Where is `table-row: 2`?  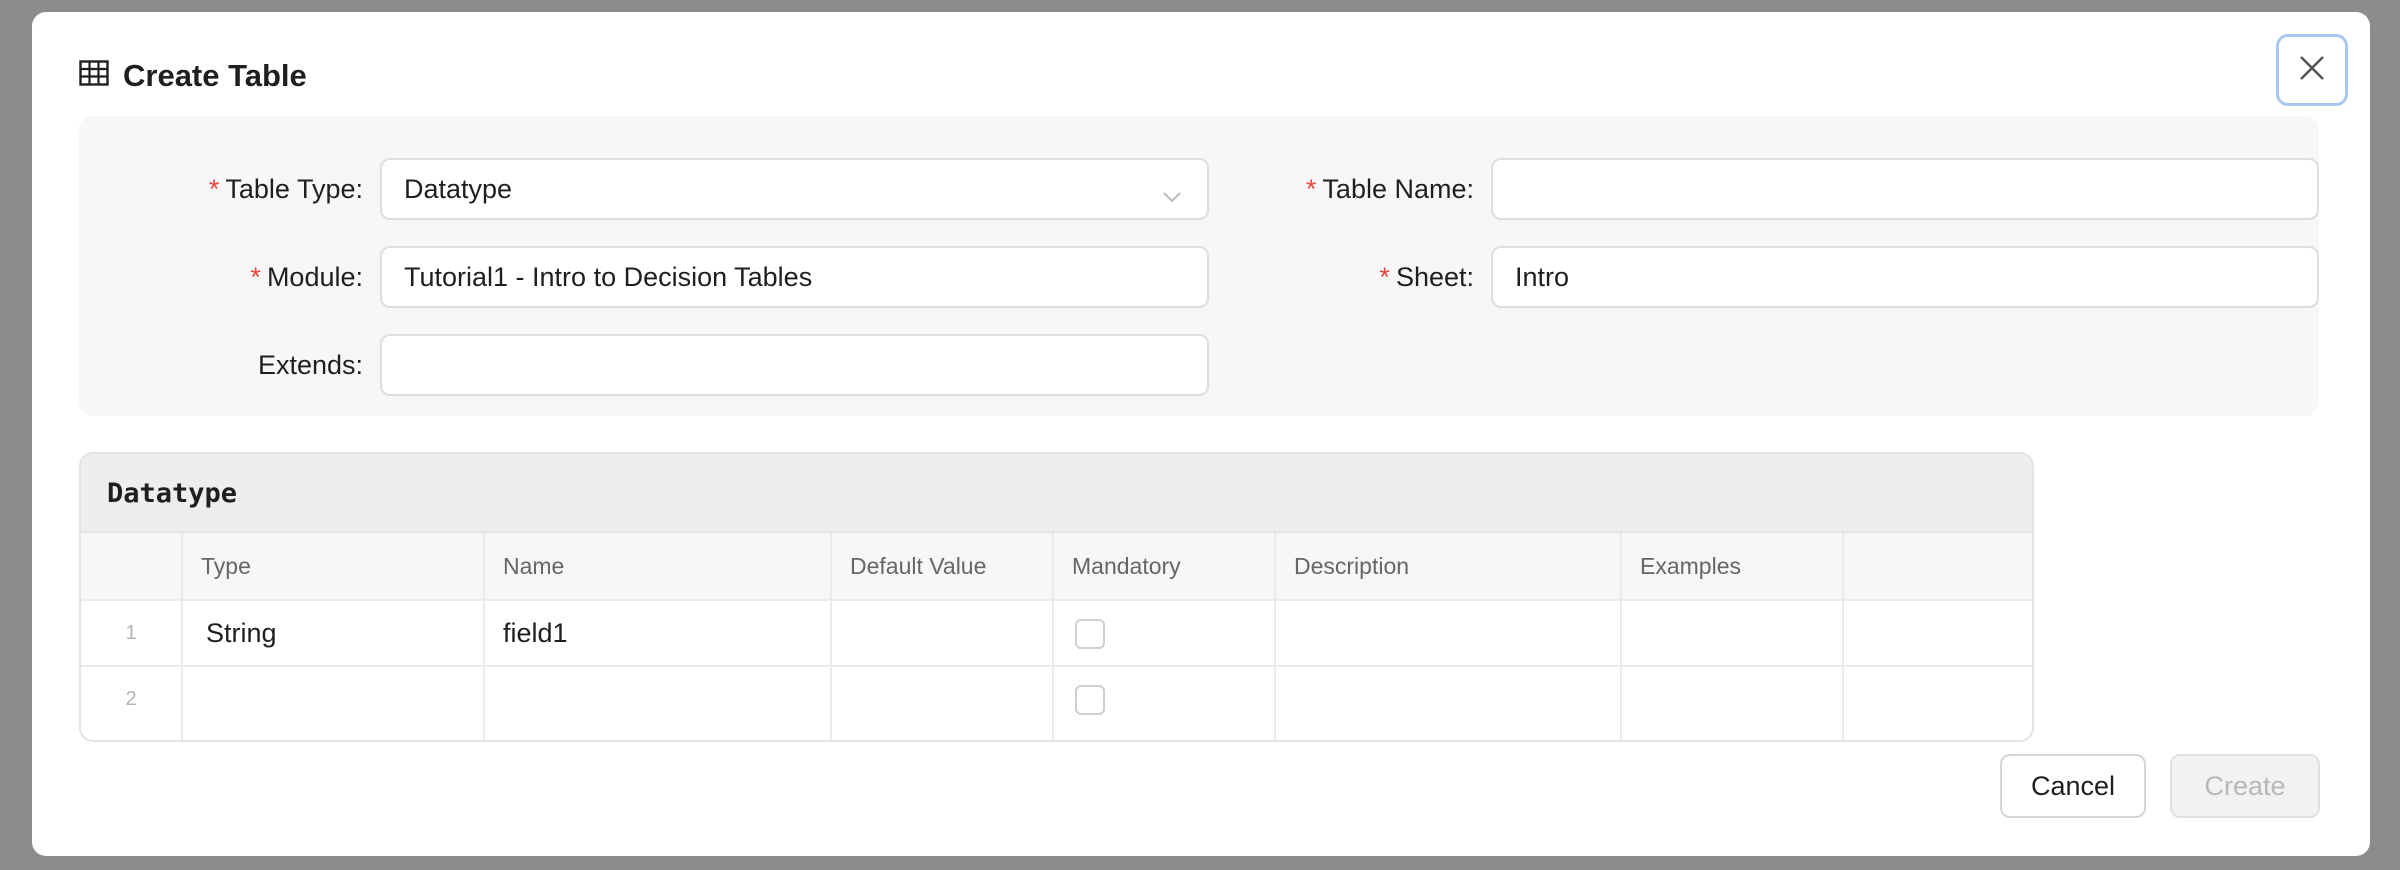 table-row: 2 is located at coordinates (1056, 698).